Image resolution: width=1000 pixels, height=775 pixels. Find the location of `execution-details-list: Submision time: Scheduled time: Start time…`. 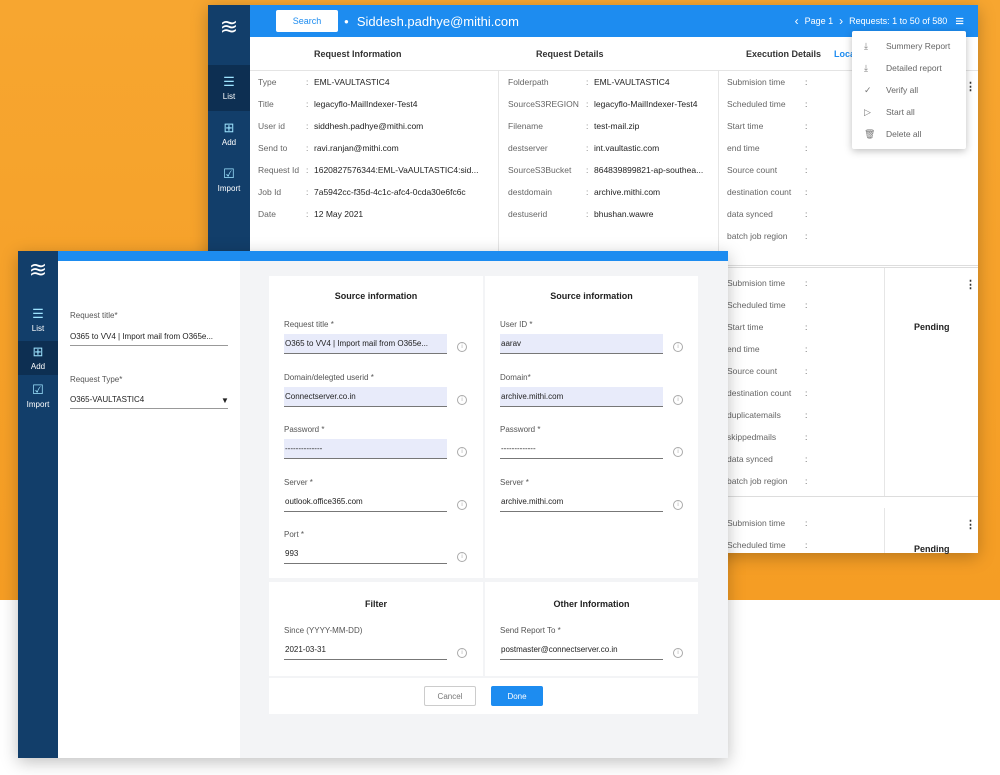

execution-details-list: Submision time: Scheduled time: Start time… is located at coordinates (772, 159).